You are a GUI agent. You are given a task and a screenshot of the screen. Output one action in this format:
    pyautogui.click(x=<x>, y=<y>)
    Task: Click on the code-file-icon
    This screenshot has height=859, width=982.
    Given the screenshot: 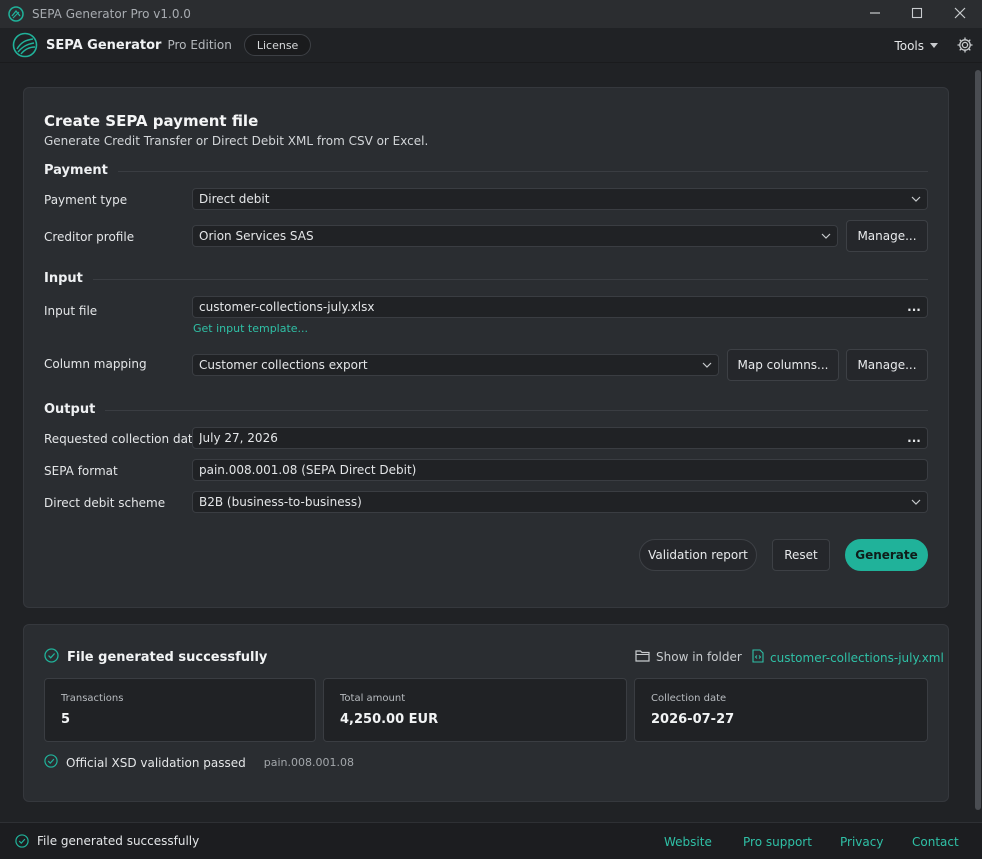 What is the action you would take?
    pyautogui.click(x=758, y=657)
    